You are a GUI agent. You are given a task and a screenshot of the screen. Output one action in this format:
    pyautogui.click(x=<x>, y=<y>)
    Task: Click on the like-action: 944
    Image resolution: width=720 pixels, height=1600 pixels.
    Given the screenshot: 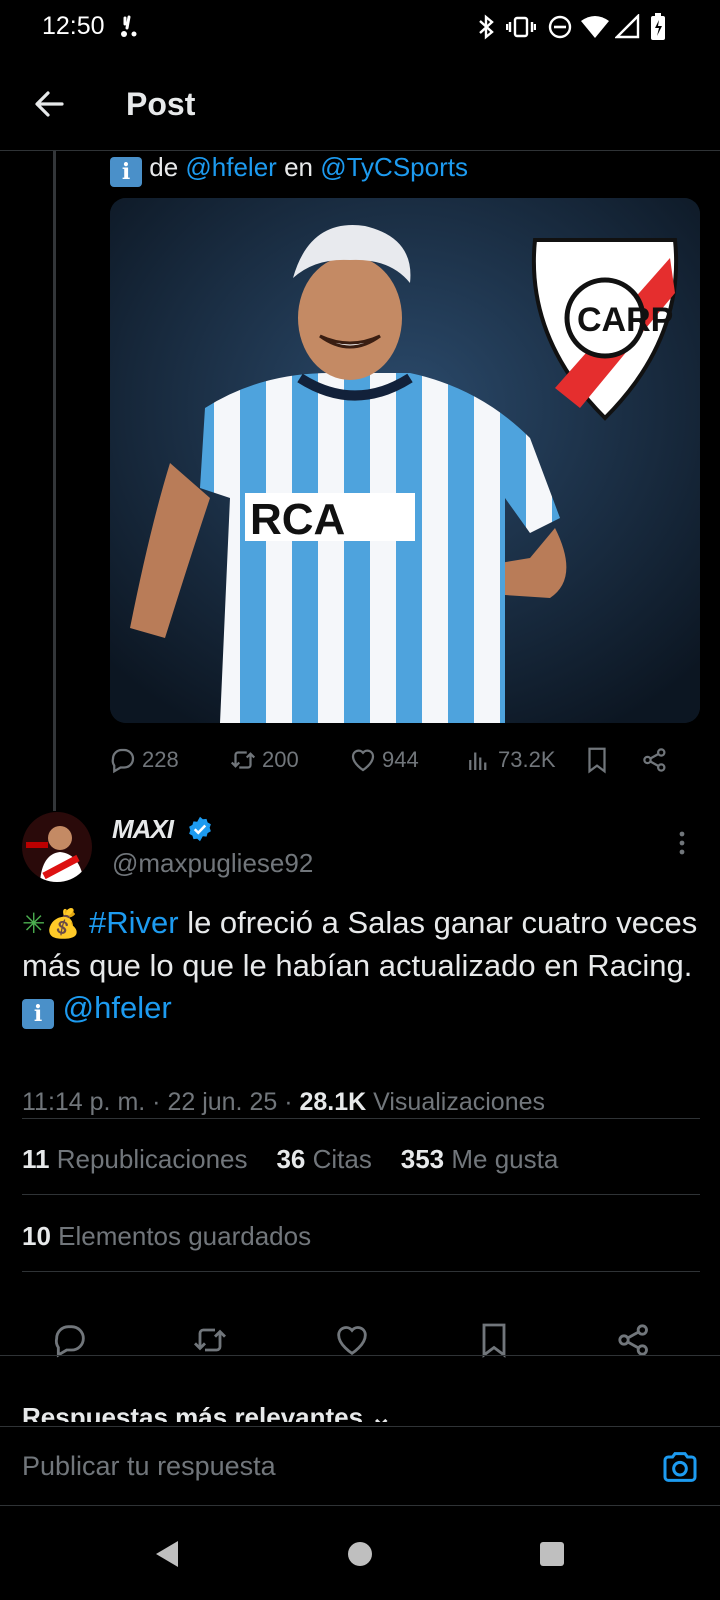 What is the action you would take?
    pyautogui.click(x=383, y=760)
    